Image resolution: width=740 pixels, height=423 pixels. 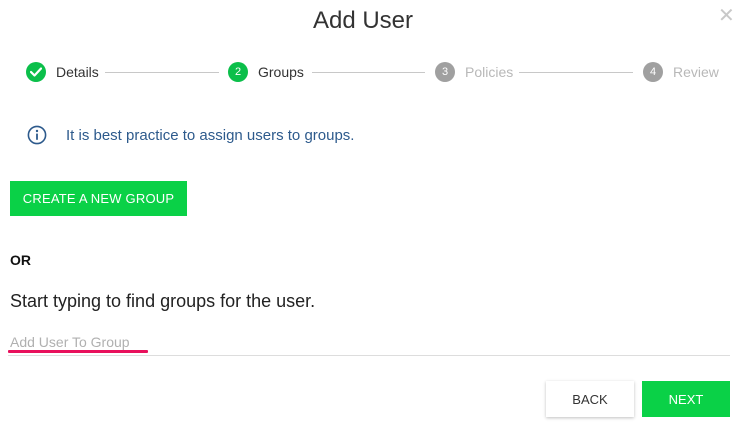 I want to click on step-policies: 3 Policies, so click(x=474, y=72).